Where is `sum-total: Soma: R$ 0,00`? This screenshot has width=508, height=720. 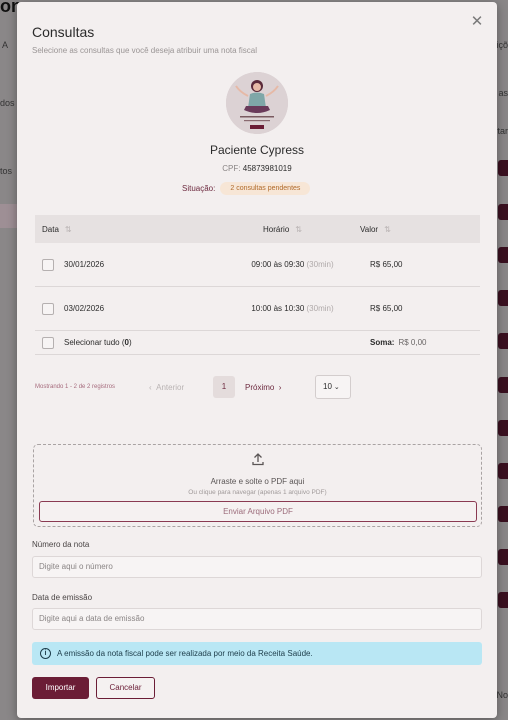 sum-total: Soma: R$ 0,00 is located at coordinates (388, 342).